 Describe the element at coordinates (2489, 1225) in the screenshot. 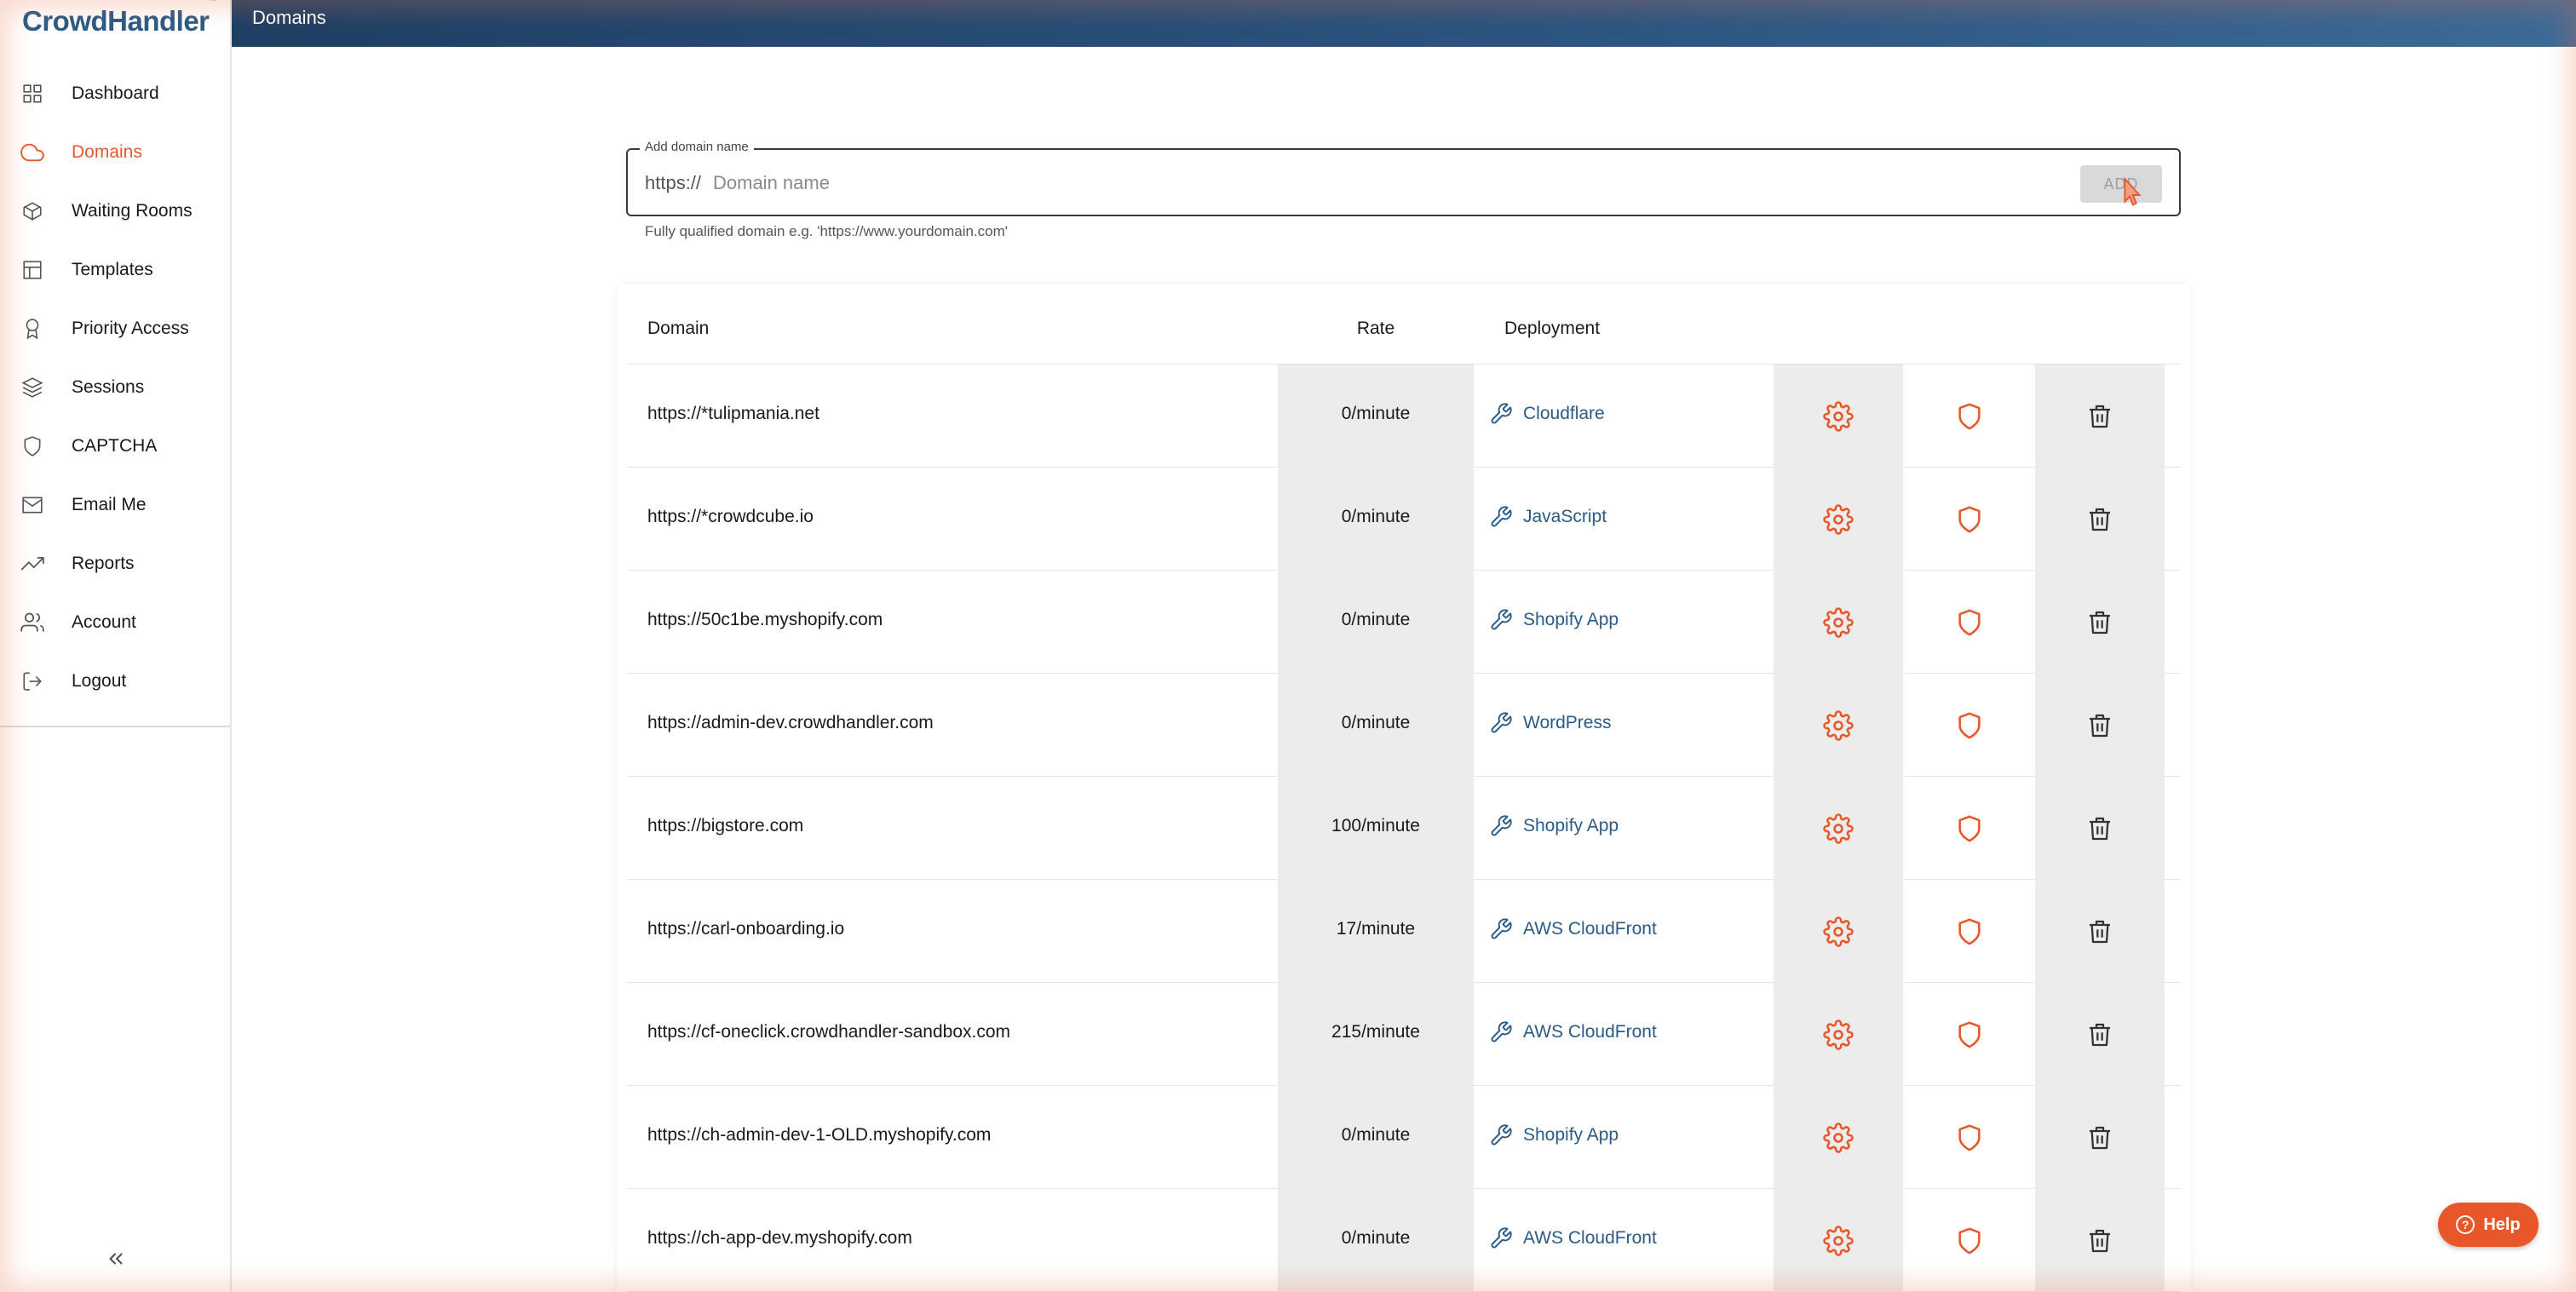

I see `help-button: ? Help` at that location.